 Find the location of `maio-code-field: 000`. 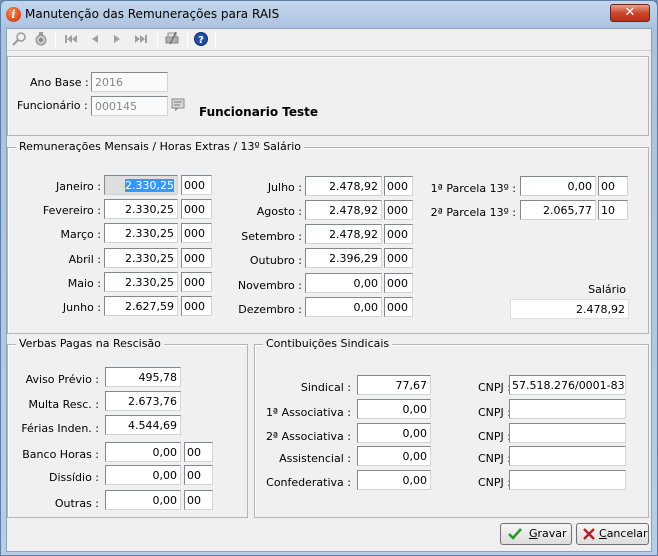

maio-code-field: 000 is located at coordinates (196, 282).